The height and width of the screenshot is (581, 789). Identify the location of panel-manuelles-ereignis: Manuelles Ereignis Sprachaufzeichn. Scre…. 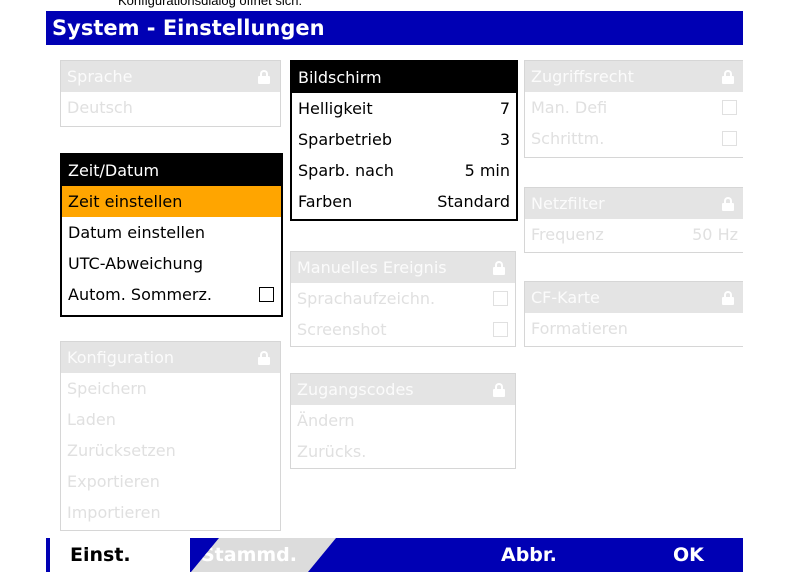
(403, 299).